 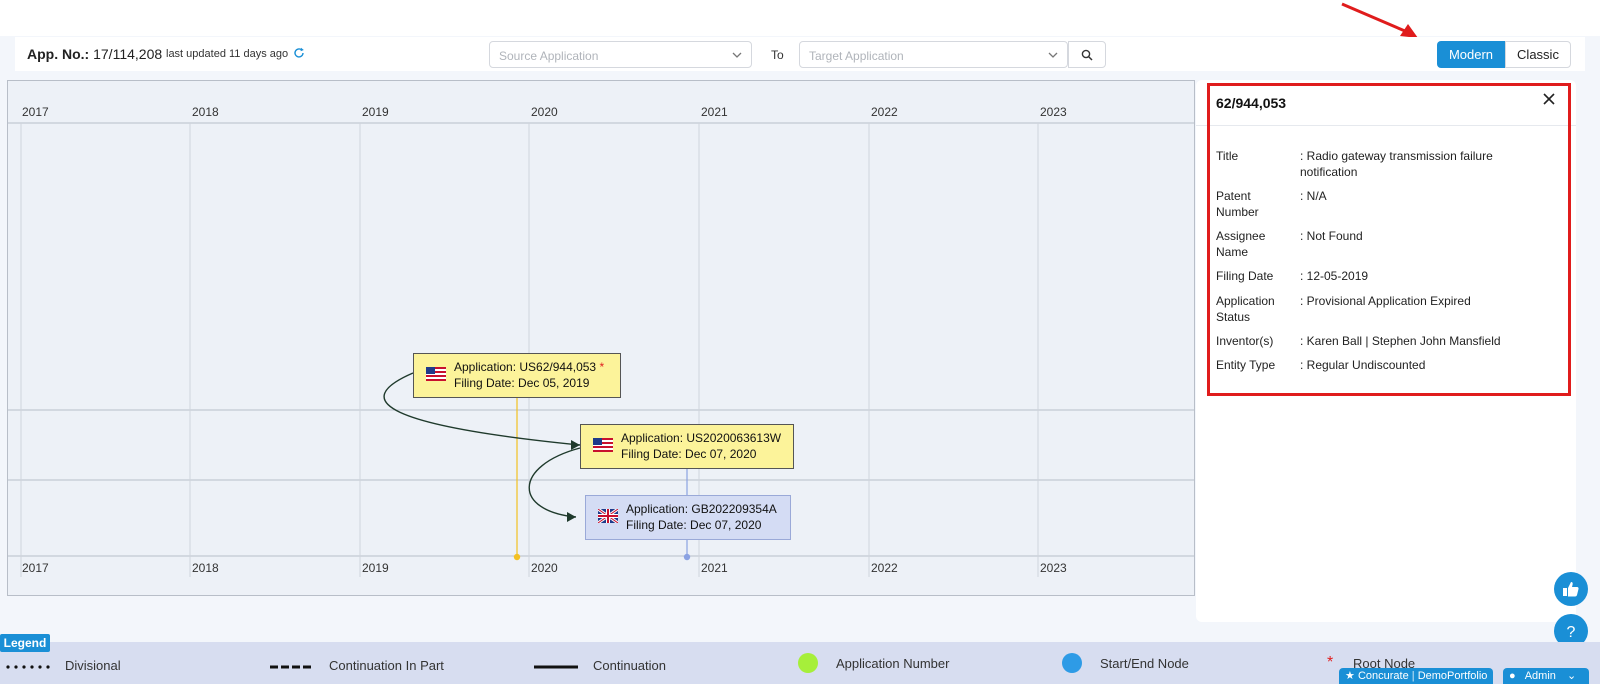 What do you see at coordinates (556, 667) in the screenshot?
I see `continuation-line-sample` at bounding box center [556, 667].